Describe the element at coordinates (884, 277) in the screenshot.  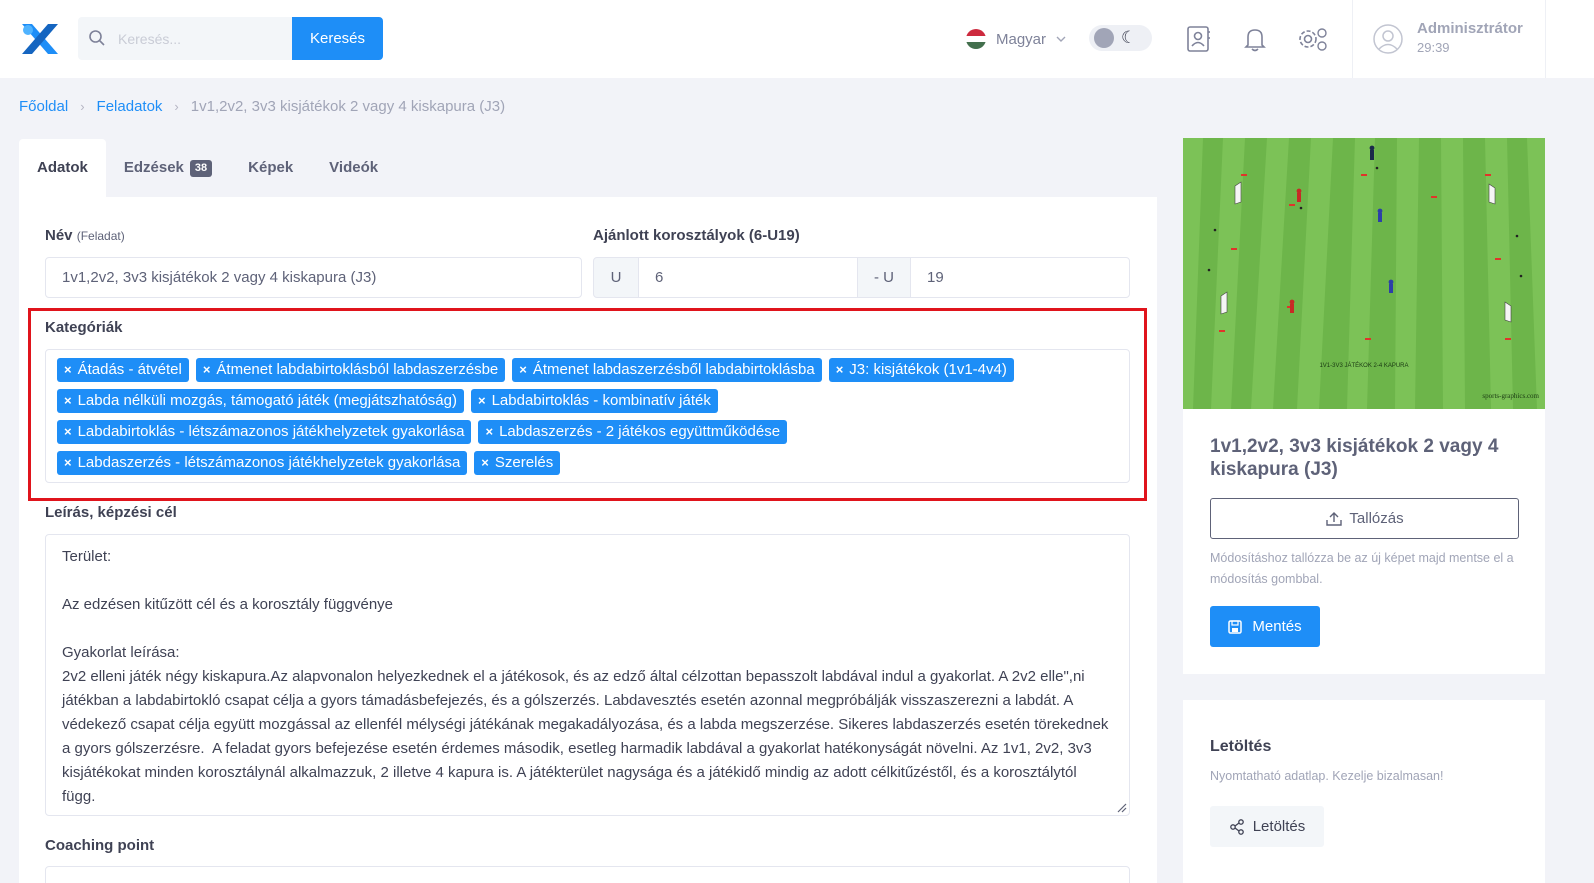
I see `age-to-prefix: - U` at that location.